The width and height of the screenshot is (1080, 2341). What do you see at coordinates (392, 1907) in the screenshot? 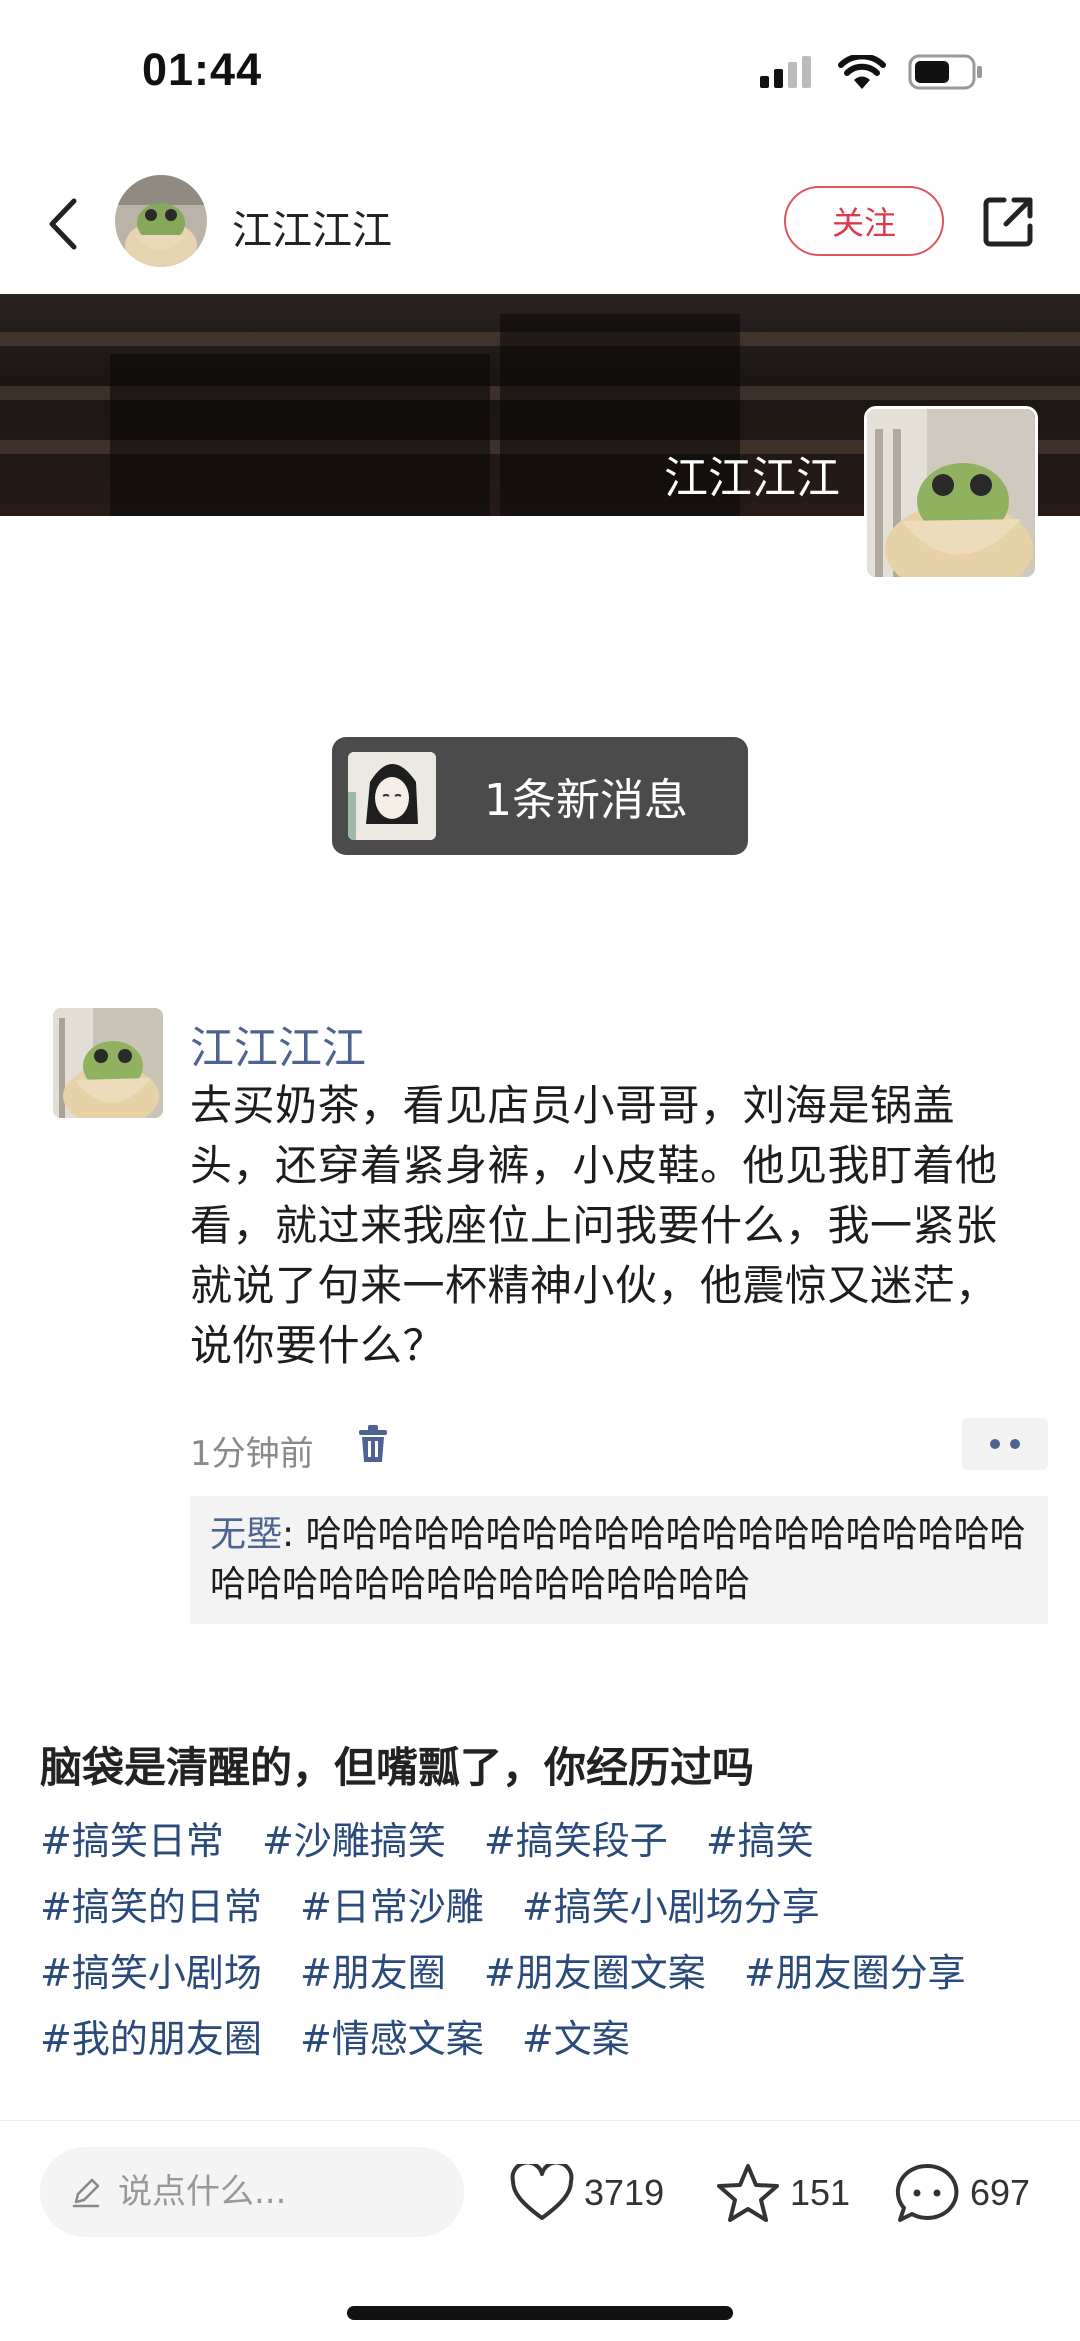
I see `tag-link: #日常沙雕` at bounding box center [392, 1907].